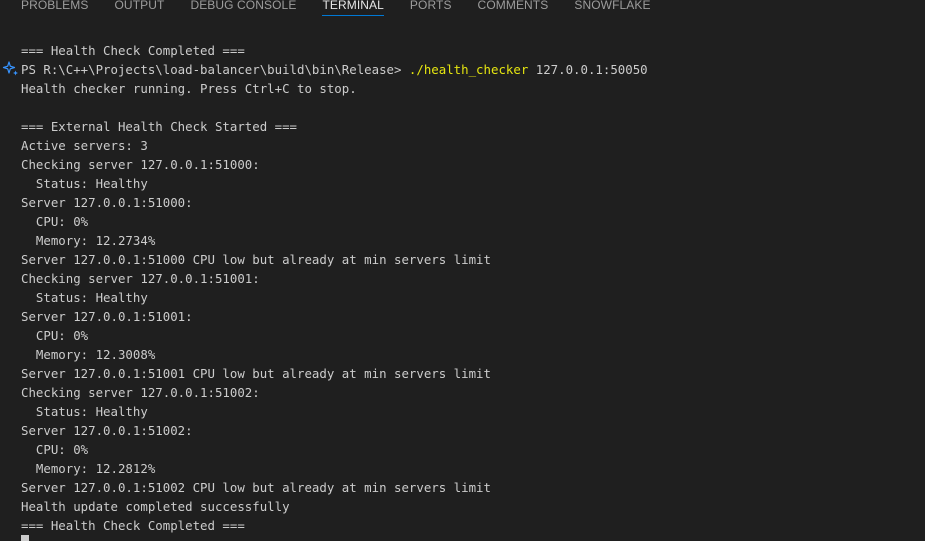  I want to click on terminal-line: Active servers: 3, so click(84, 145).